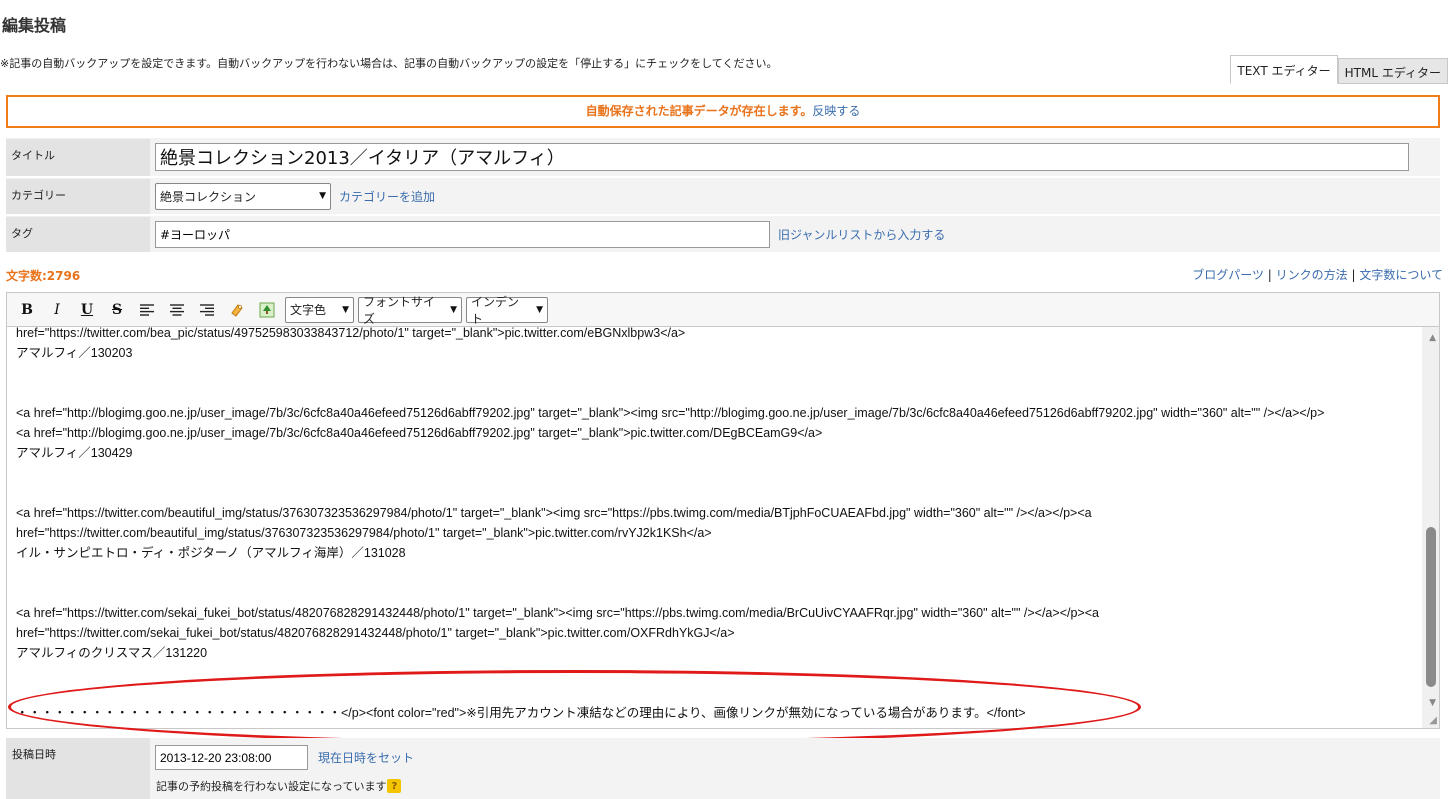 This screenshot has height=799, width=1449. What do you see at coordinates (27, 310) in the screenshot?
I see `bold-button: B` at bounding box center [27, 310].